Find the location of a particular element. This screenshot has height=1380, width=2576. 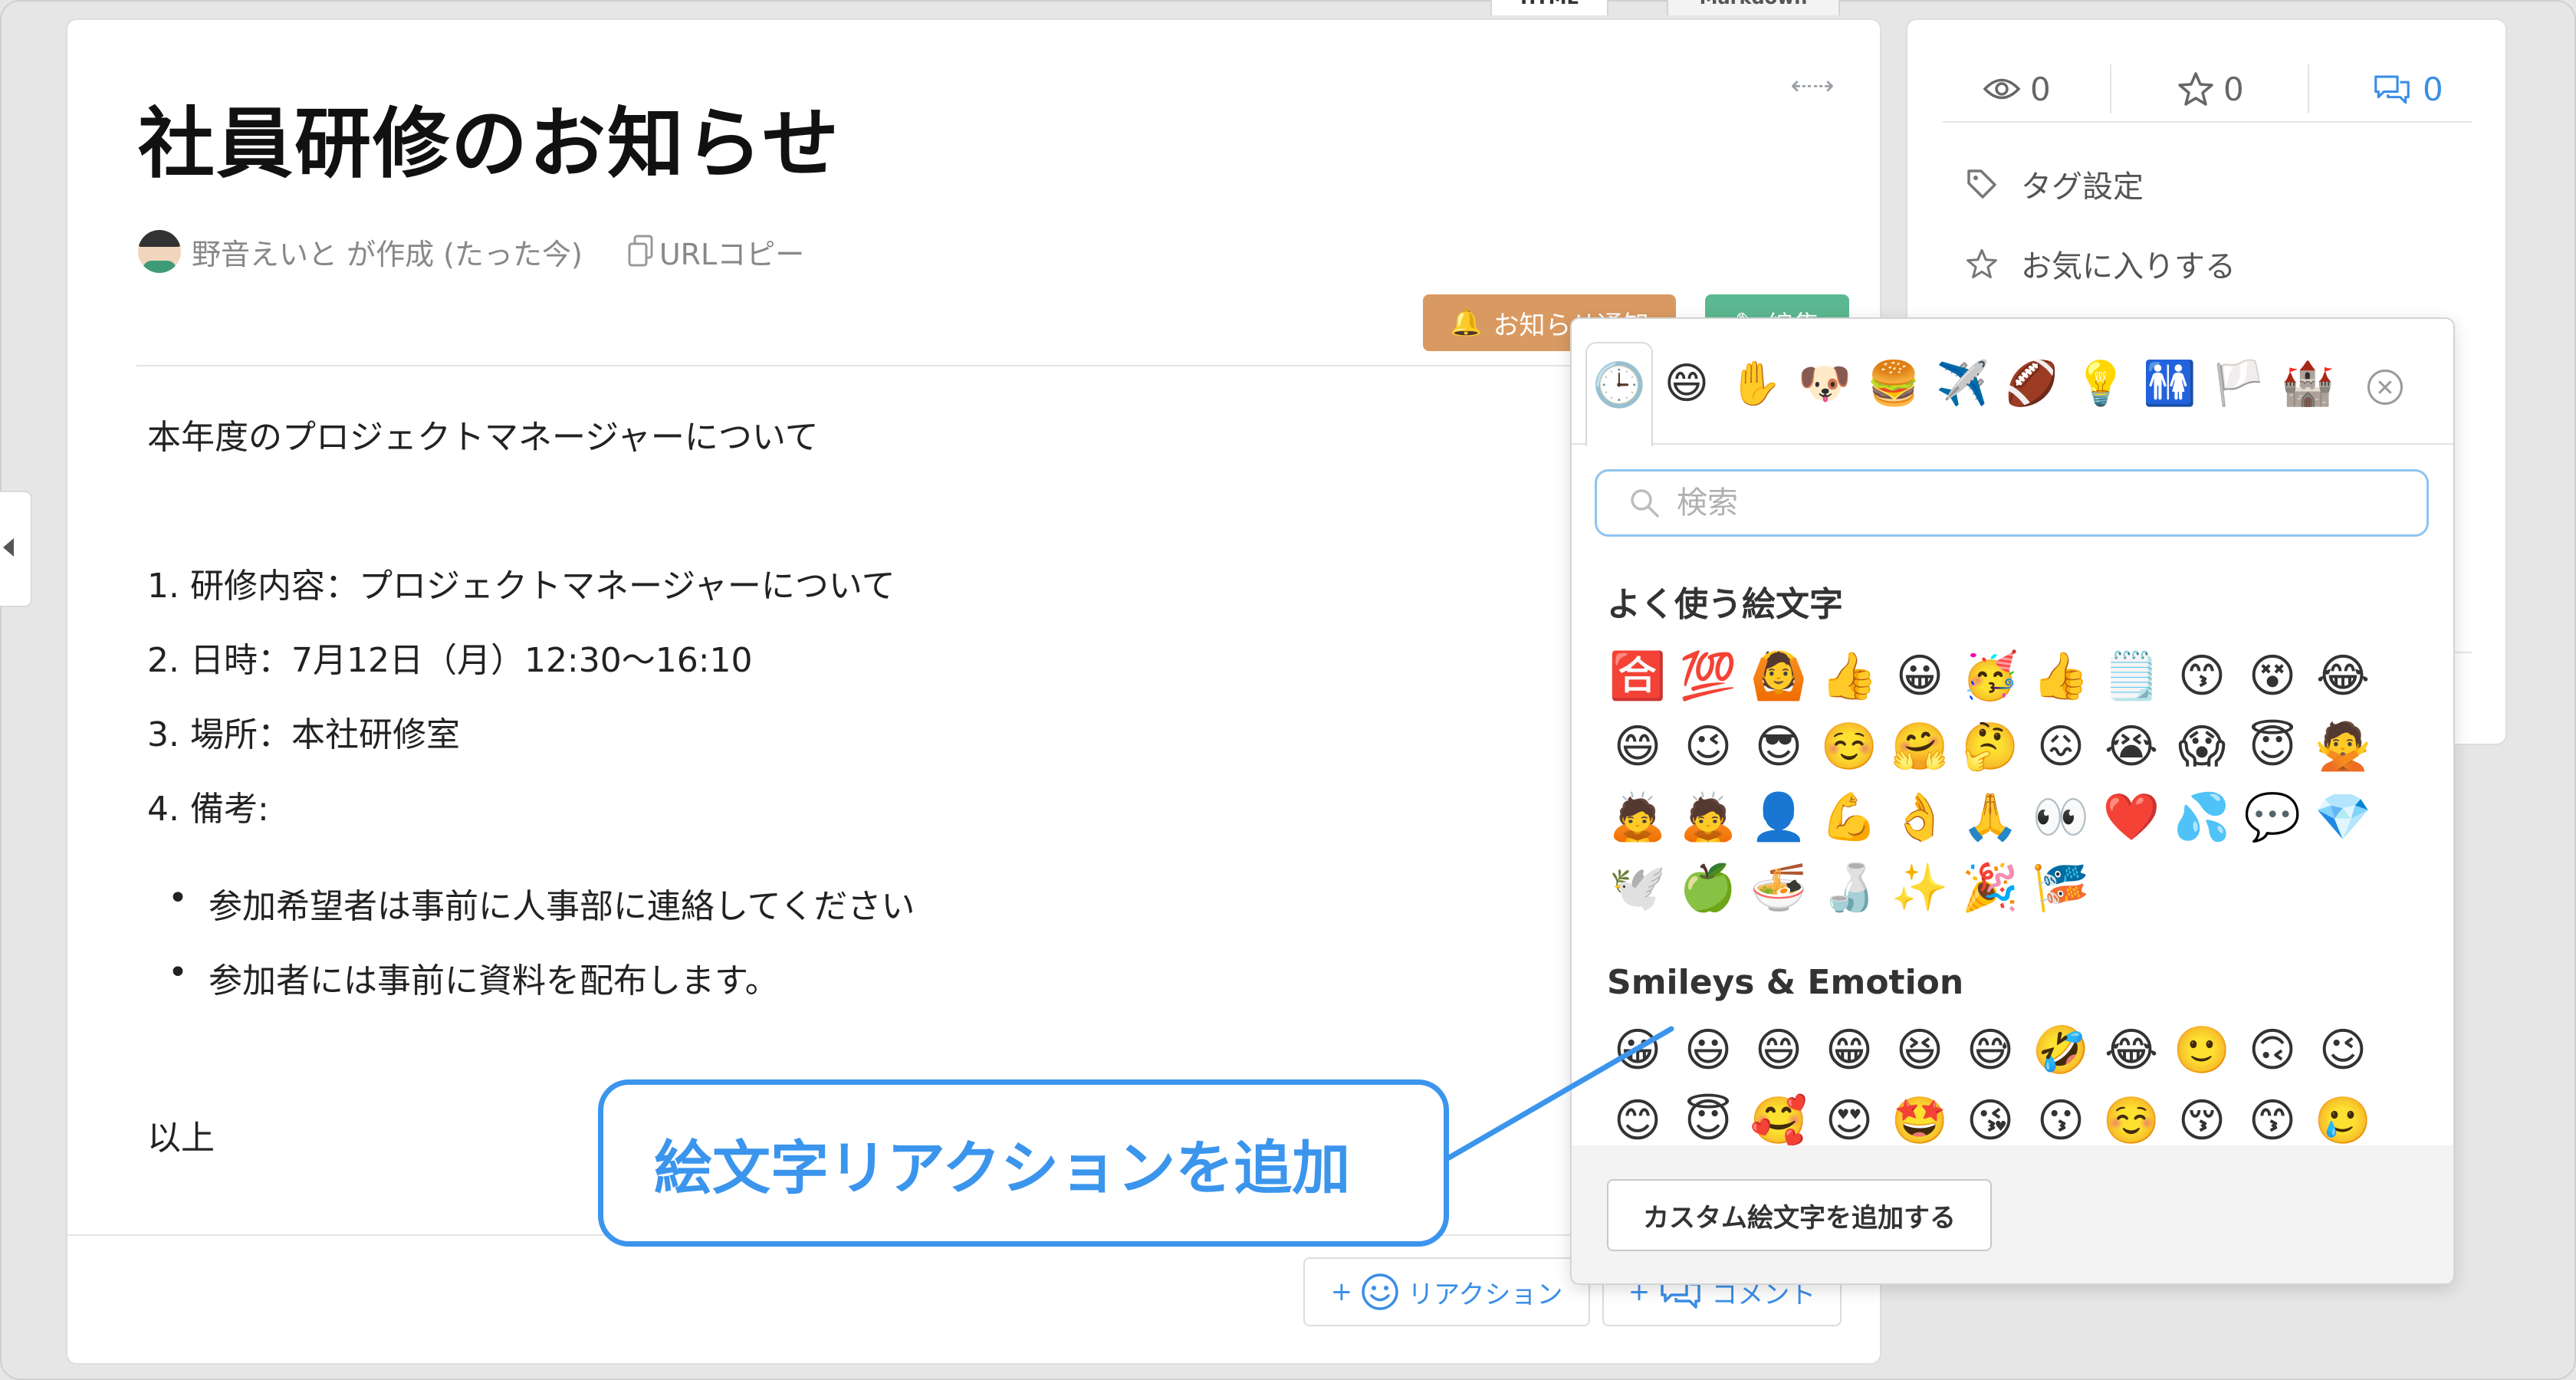

emoji-button: ✨ is located at coordinates (1919, 888).